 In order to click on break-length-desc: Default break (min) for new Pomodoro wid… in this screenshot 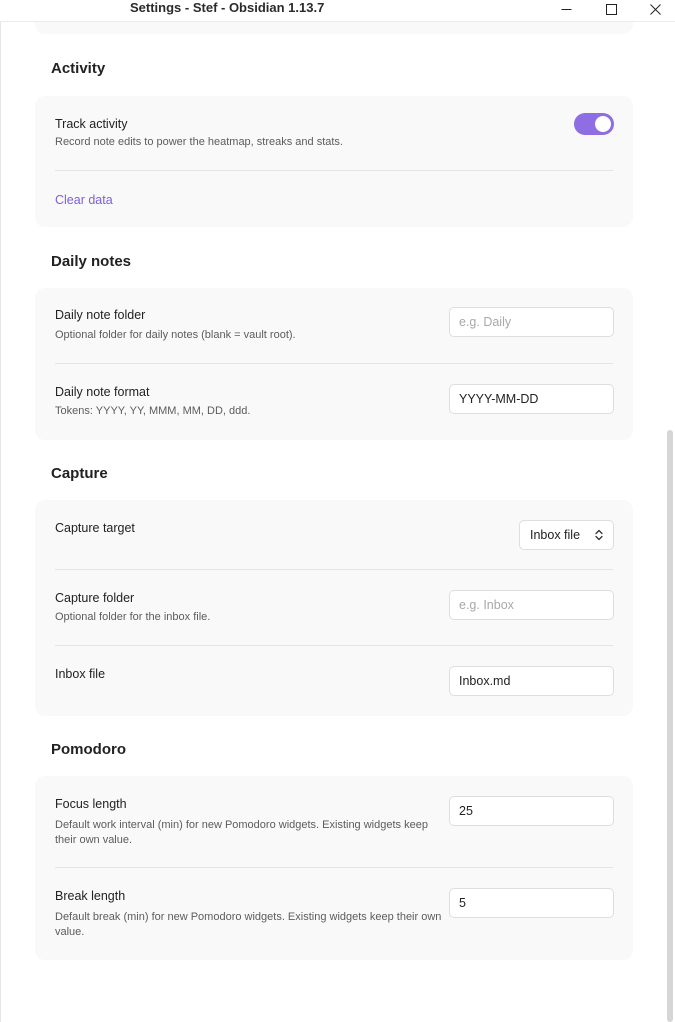, I will do `click(248, 924)`.